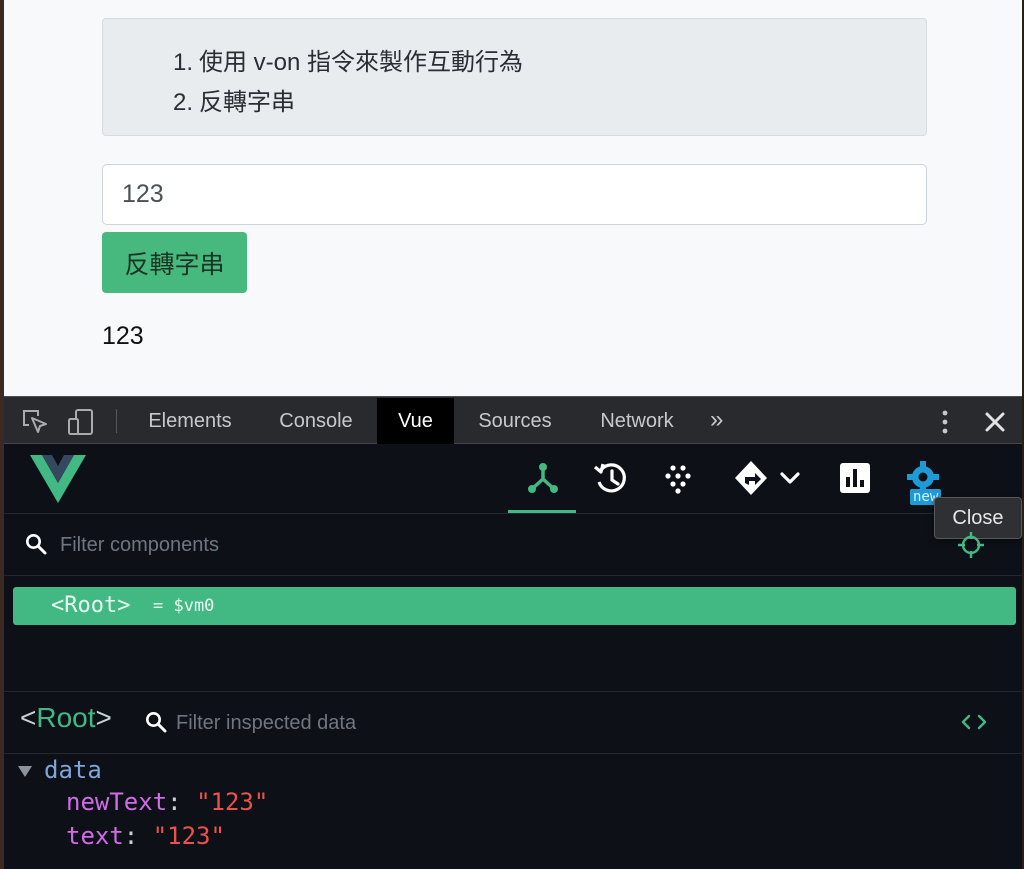  Describe the element at coordinates (410, 545) in the screenshot. I see `filter-components-input` at that location.